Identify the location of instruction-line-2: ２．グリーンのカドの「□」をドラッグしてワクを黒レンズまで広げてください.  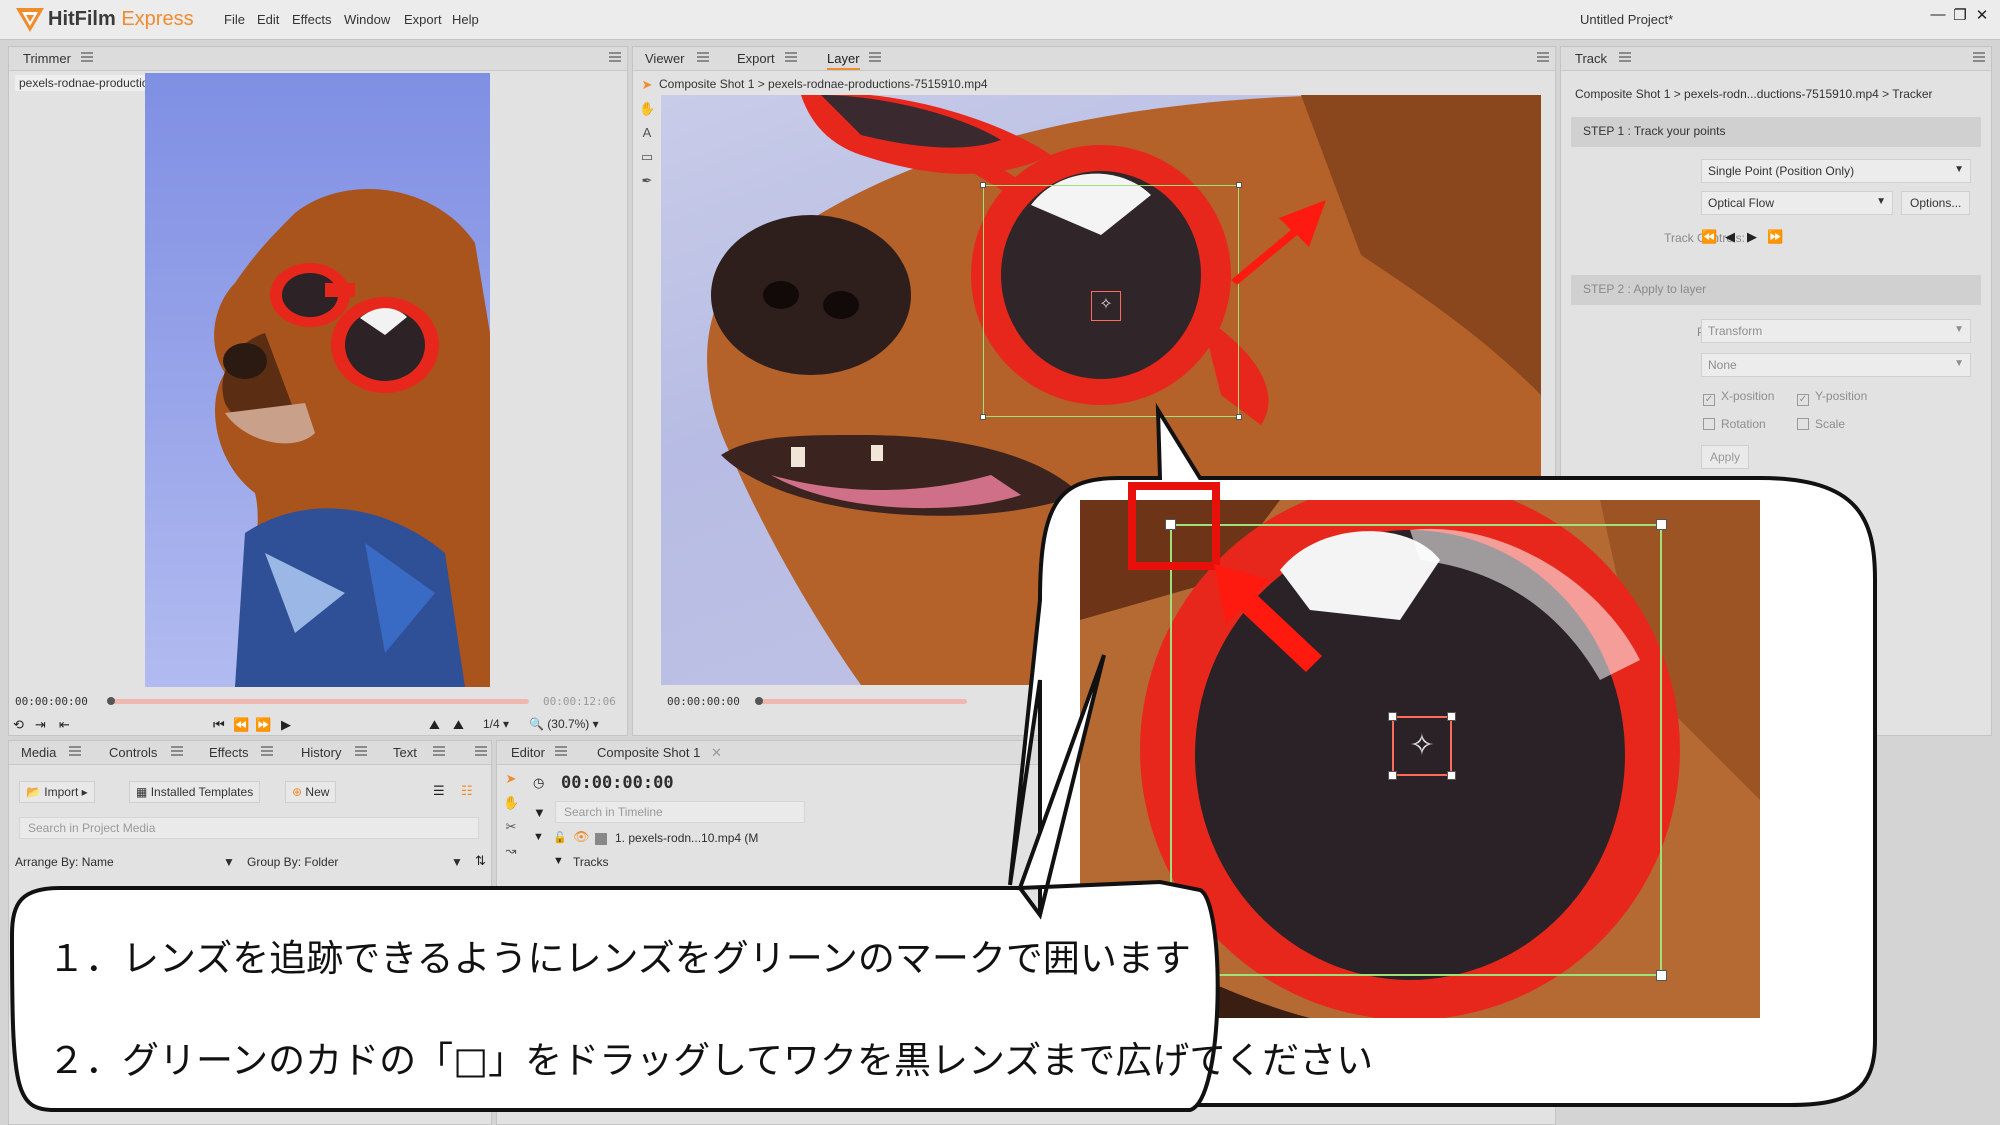
(711, 1060).